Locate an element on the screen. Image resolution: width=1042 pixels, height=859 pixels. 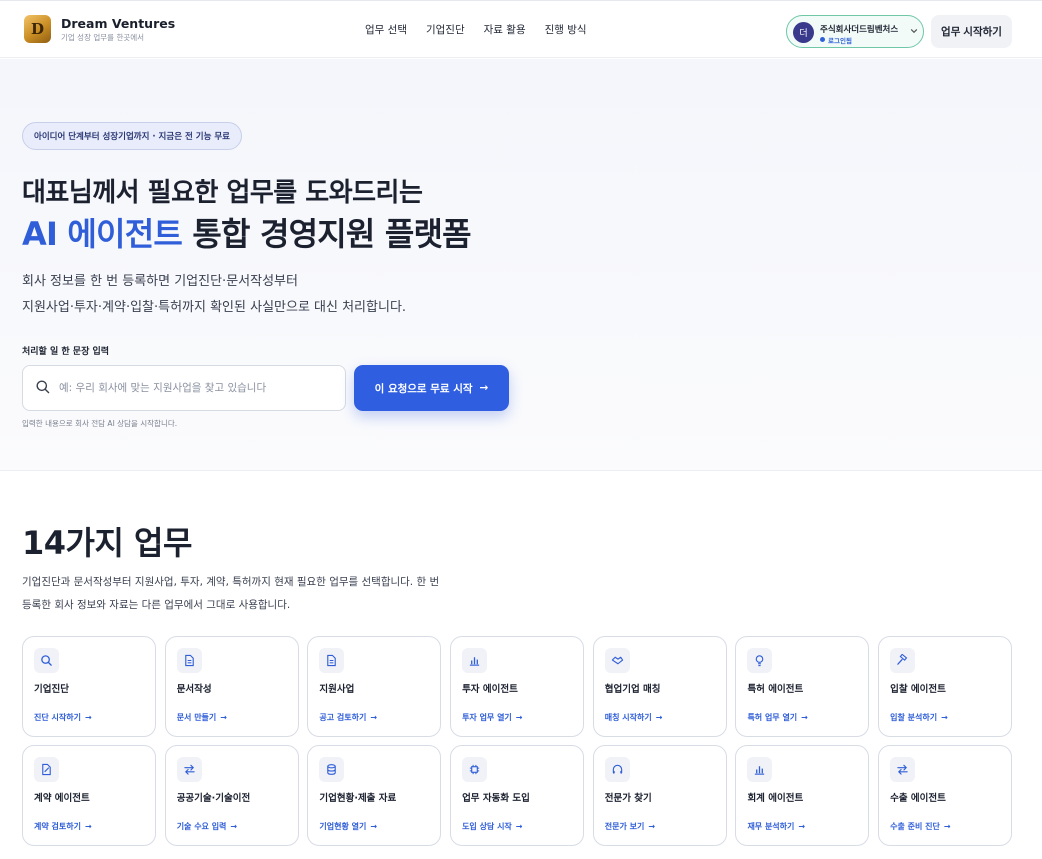
service-card-link: 문서 만들기 → is located at coordinates (202, 717).